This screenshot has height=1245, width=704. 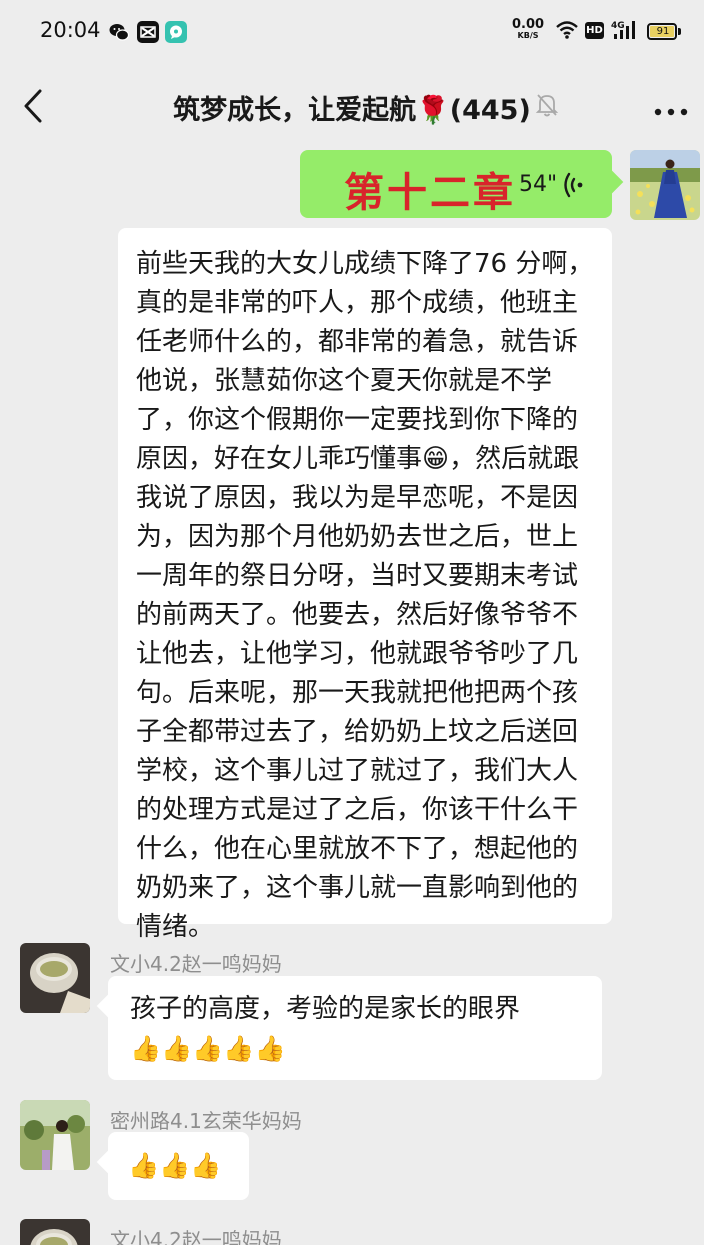 I want to click on thumbs-up-emoji: 👍👍👍👍👍, so click(x=208, y=1048).